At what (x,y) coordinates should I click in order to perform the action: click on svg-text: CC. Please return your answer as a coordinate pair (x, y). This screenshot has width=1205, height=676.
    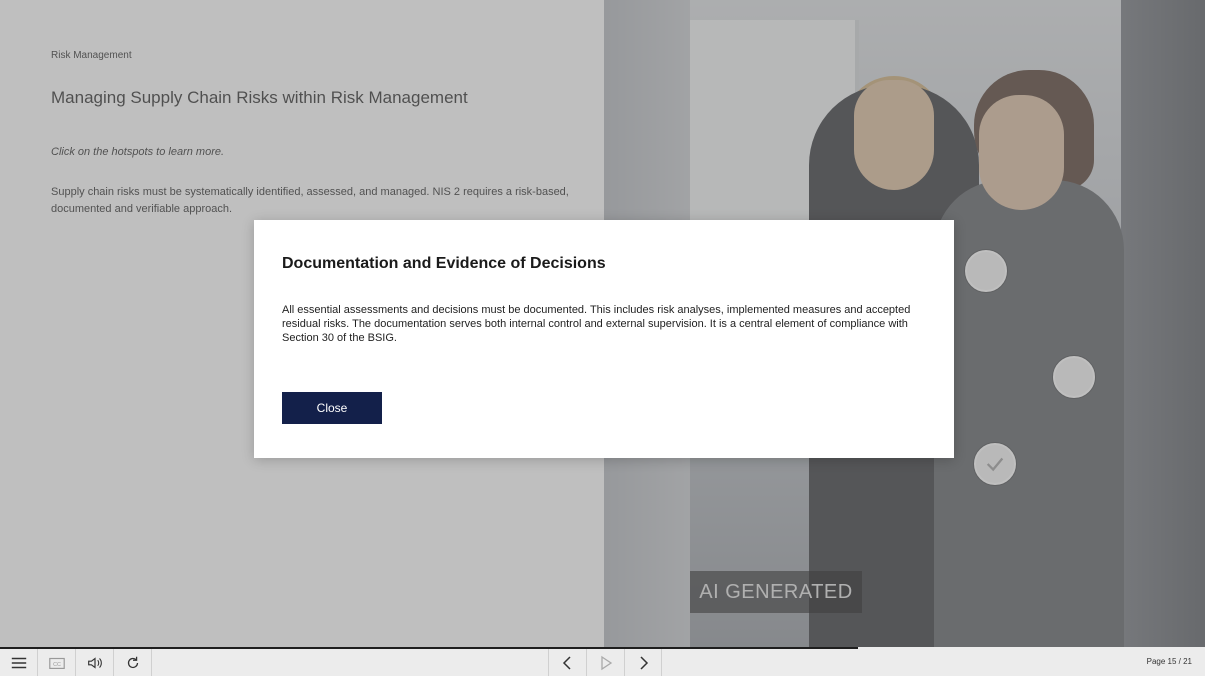
    Looking at the image, I should click on (57, 665).